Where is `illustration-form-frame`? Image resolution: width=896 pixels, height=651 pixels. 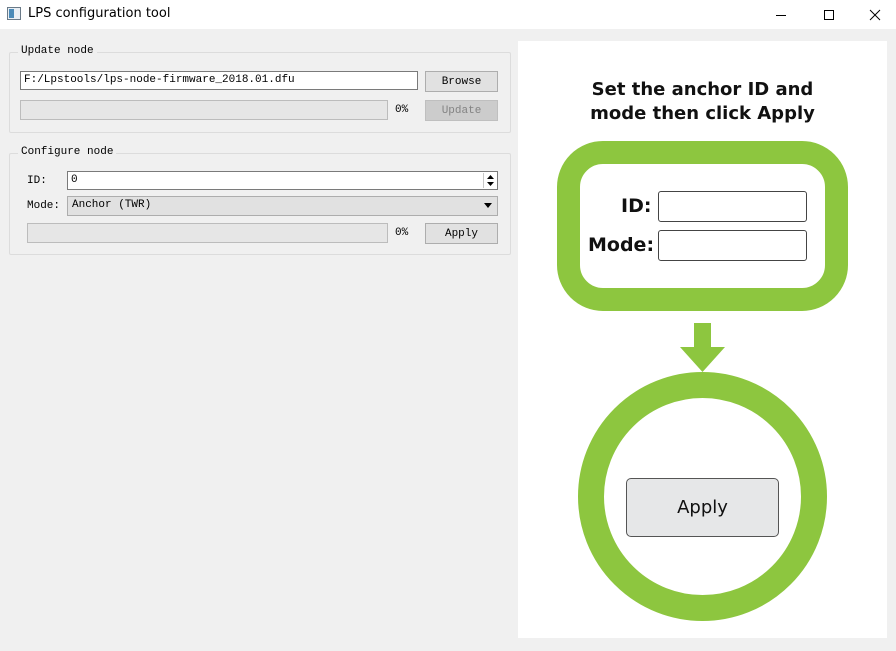
illustration-form-frame is located at coordinates (702, 226).